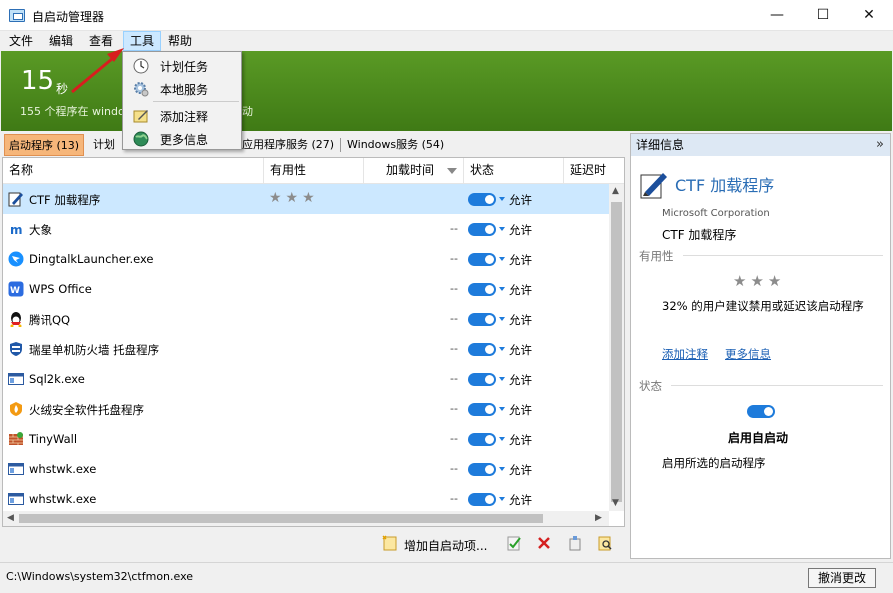 The width and height of the screenshot is (893, 593). What do you see at coordinates (16, 289) in the screenshot?
I see `wps-icon: W` at bounding box center [16, 289].